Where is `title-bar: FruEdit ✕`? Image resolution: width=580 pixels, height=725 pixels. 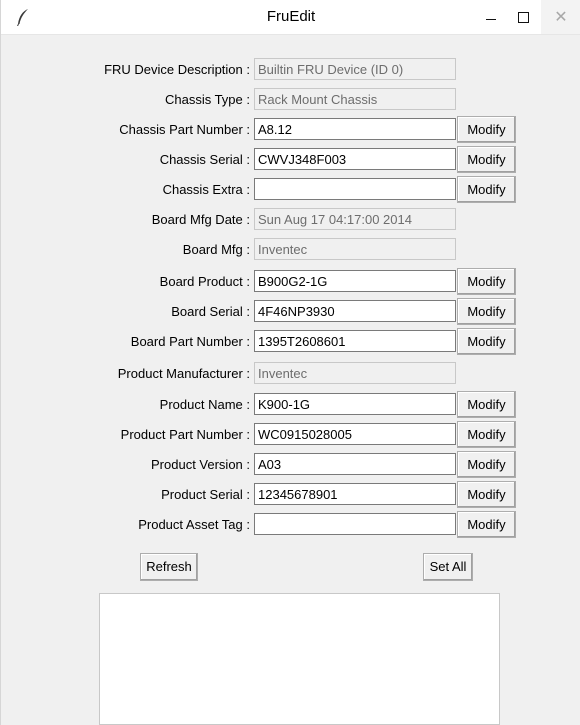
title-bar: FruEdit ✕ is located at coordinates (290, 17).